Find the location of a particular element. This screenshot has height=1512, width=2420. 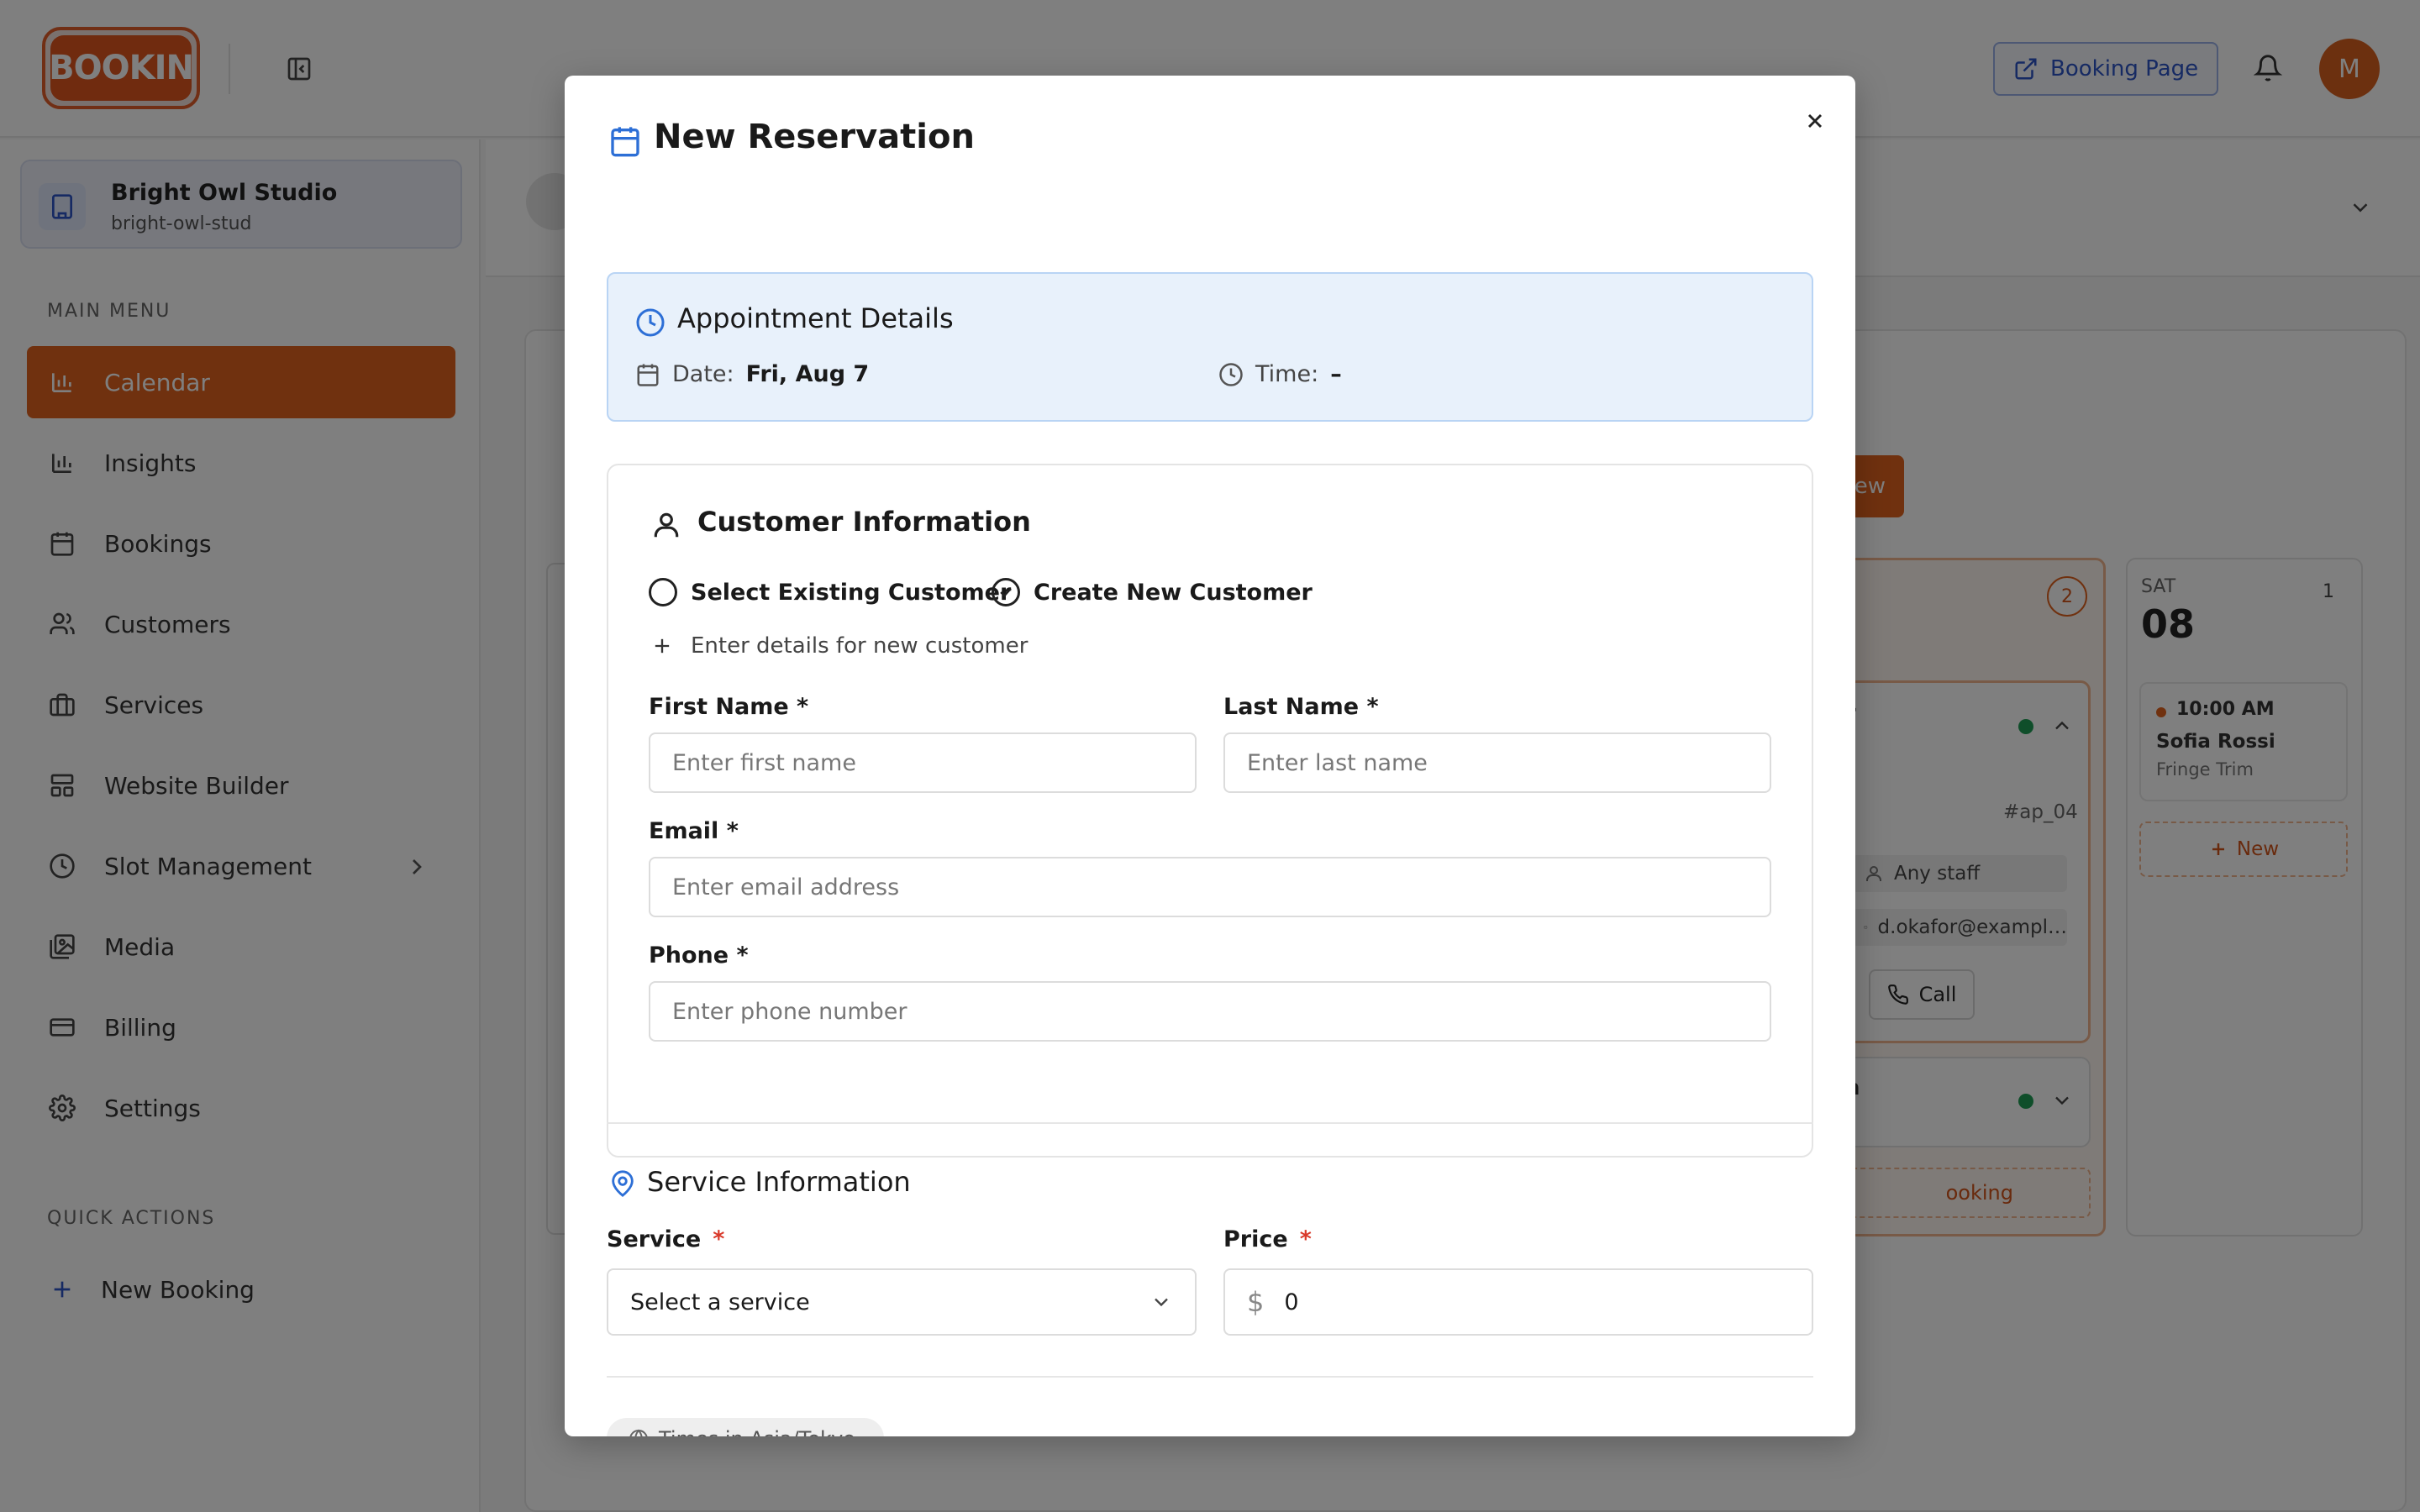

last-name-input is located at coordinates (1497, 762).